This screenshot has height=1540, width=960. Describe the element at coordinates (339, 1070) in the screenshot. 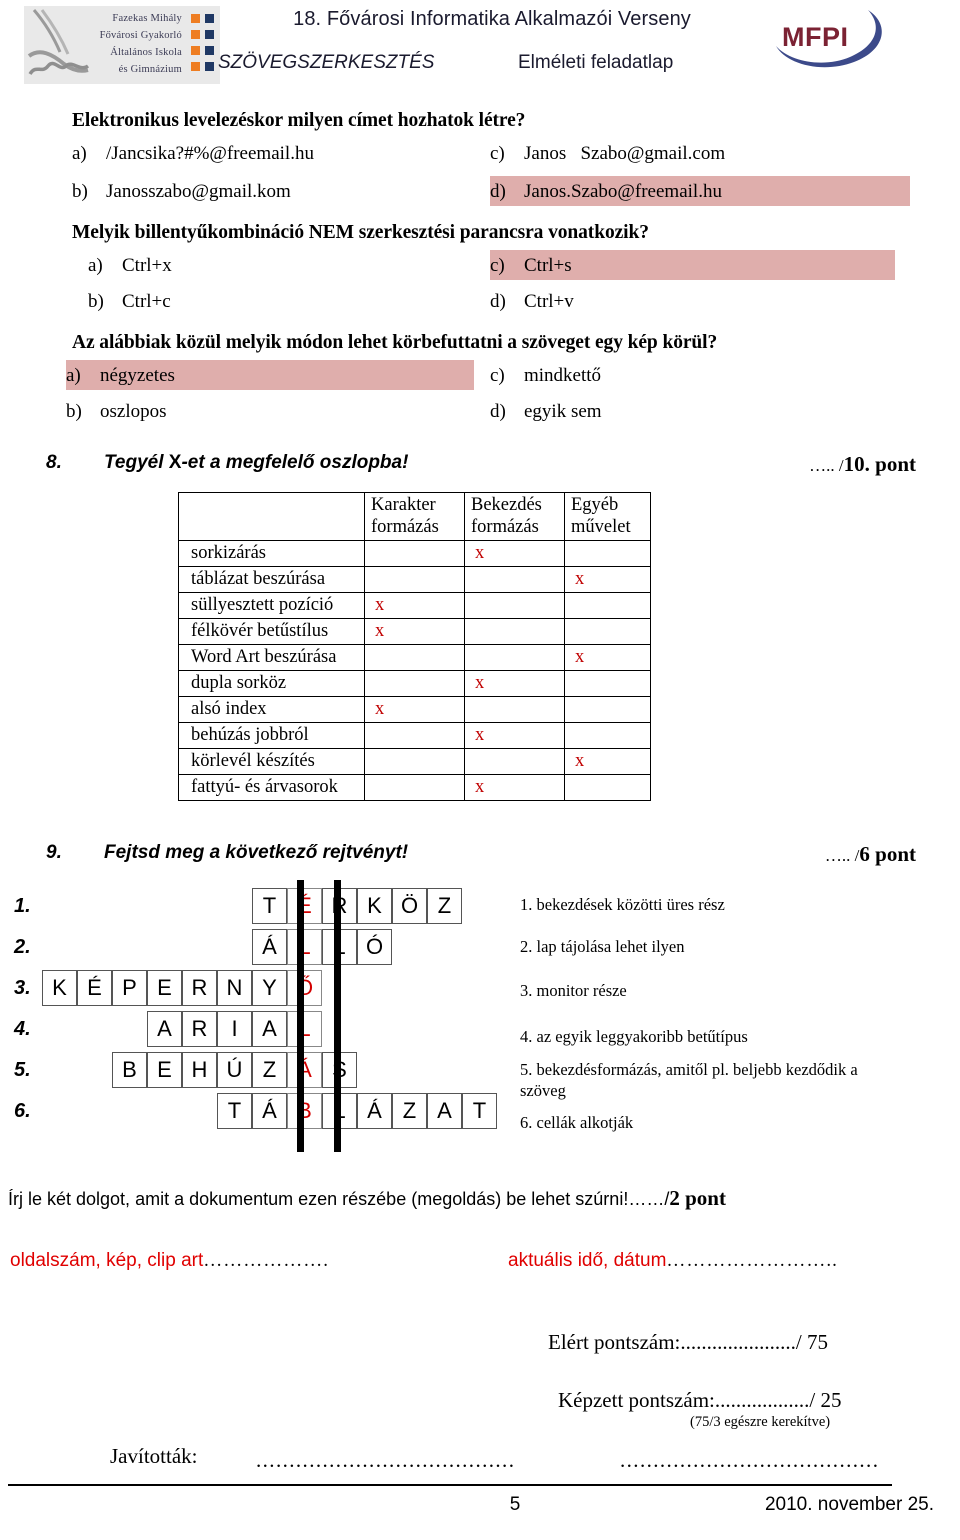

I see `crossword-cell: S` at that location.